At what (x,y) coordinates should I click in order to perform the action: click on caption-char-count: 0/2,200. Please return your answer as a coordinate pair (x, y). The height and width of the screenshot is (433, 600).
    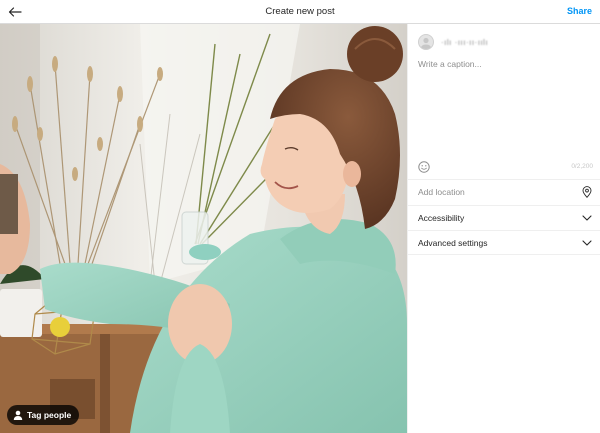
    Looking at the image, I should click on (582, 166).